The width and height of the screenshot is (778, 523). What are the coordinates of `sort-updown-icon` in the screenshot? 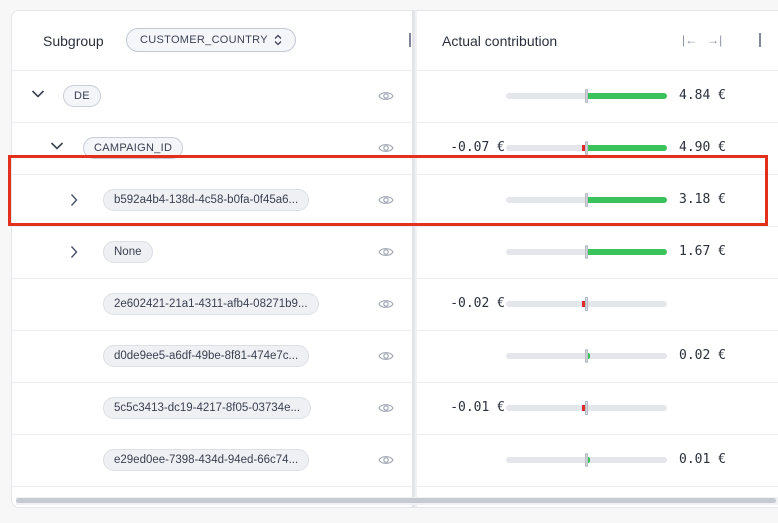 It's located at (278, 40).